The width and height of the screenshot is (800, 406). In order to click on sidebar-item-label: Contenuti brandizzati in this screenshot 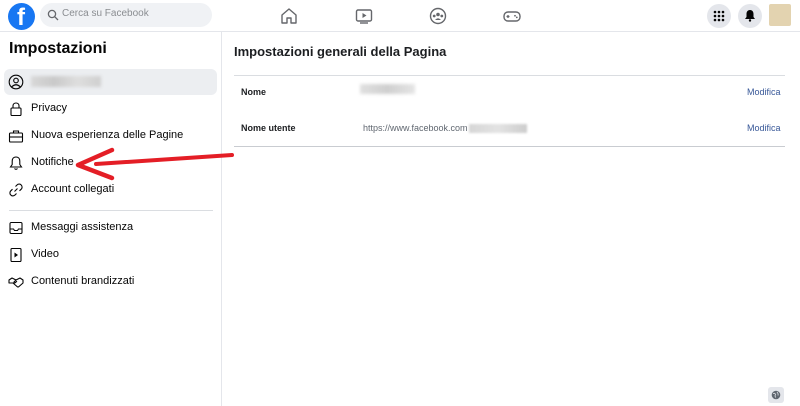, I will do `click(83, 281)`.